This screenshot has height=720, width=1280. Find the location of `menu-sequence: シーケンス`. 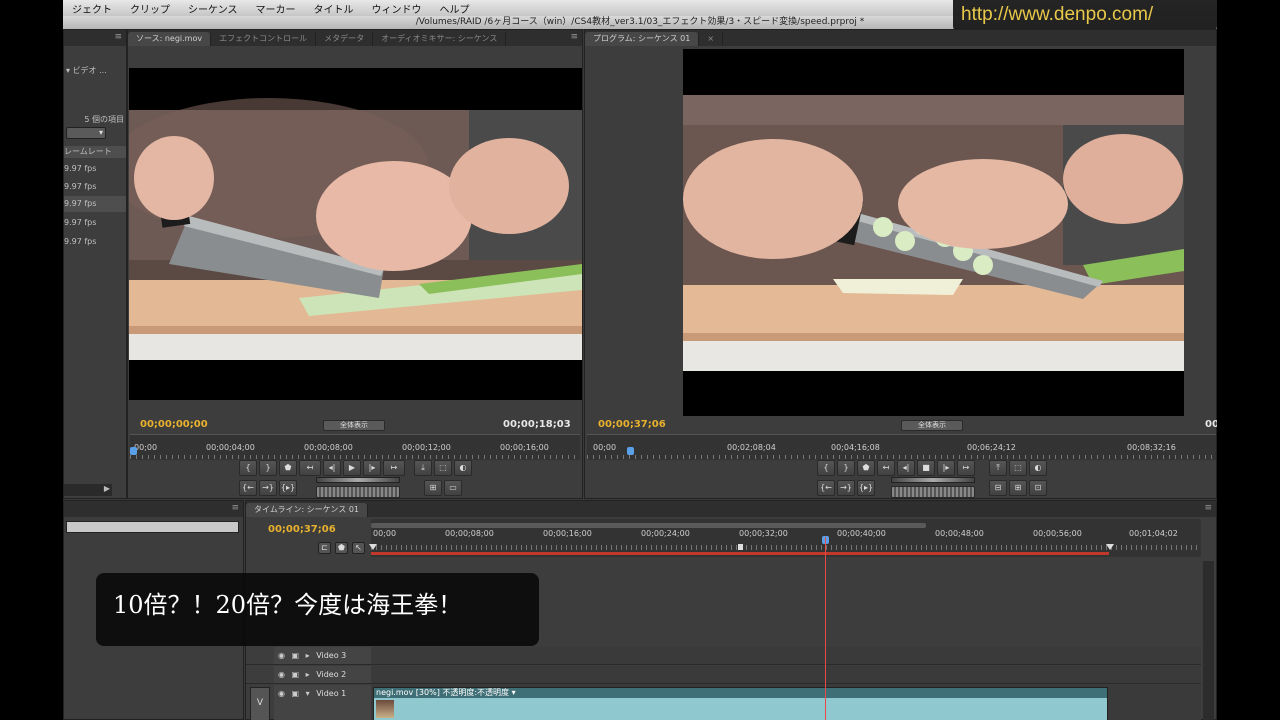

menu-sequence: シーケンス is located at coordinates (213, 8).